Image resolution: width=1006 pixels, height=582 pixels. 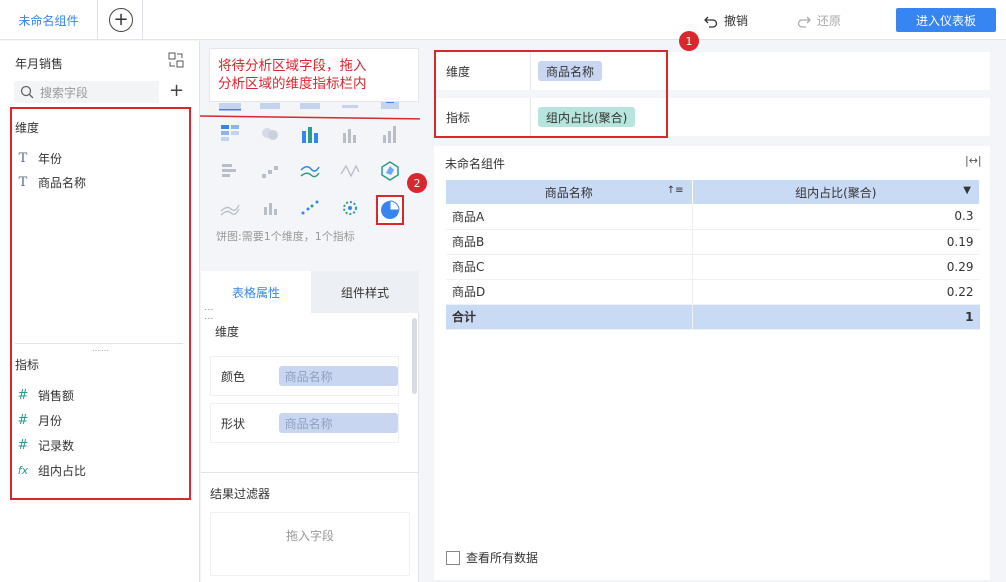 I want to click on props-dimension-title: 维度, so click(x=227, y=332).